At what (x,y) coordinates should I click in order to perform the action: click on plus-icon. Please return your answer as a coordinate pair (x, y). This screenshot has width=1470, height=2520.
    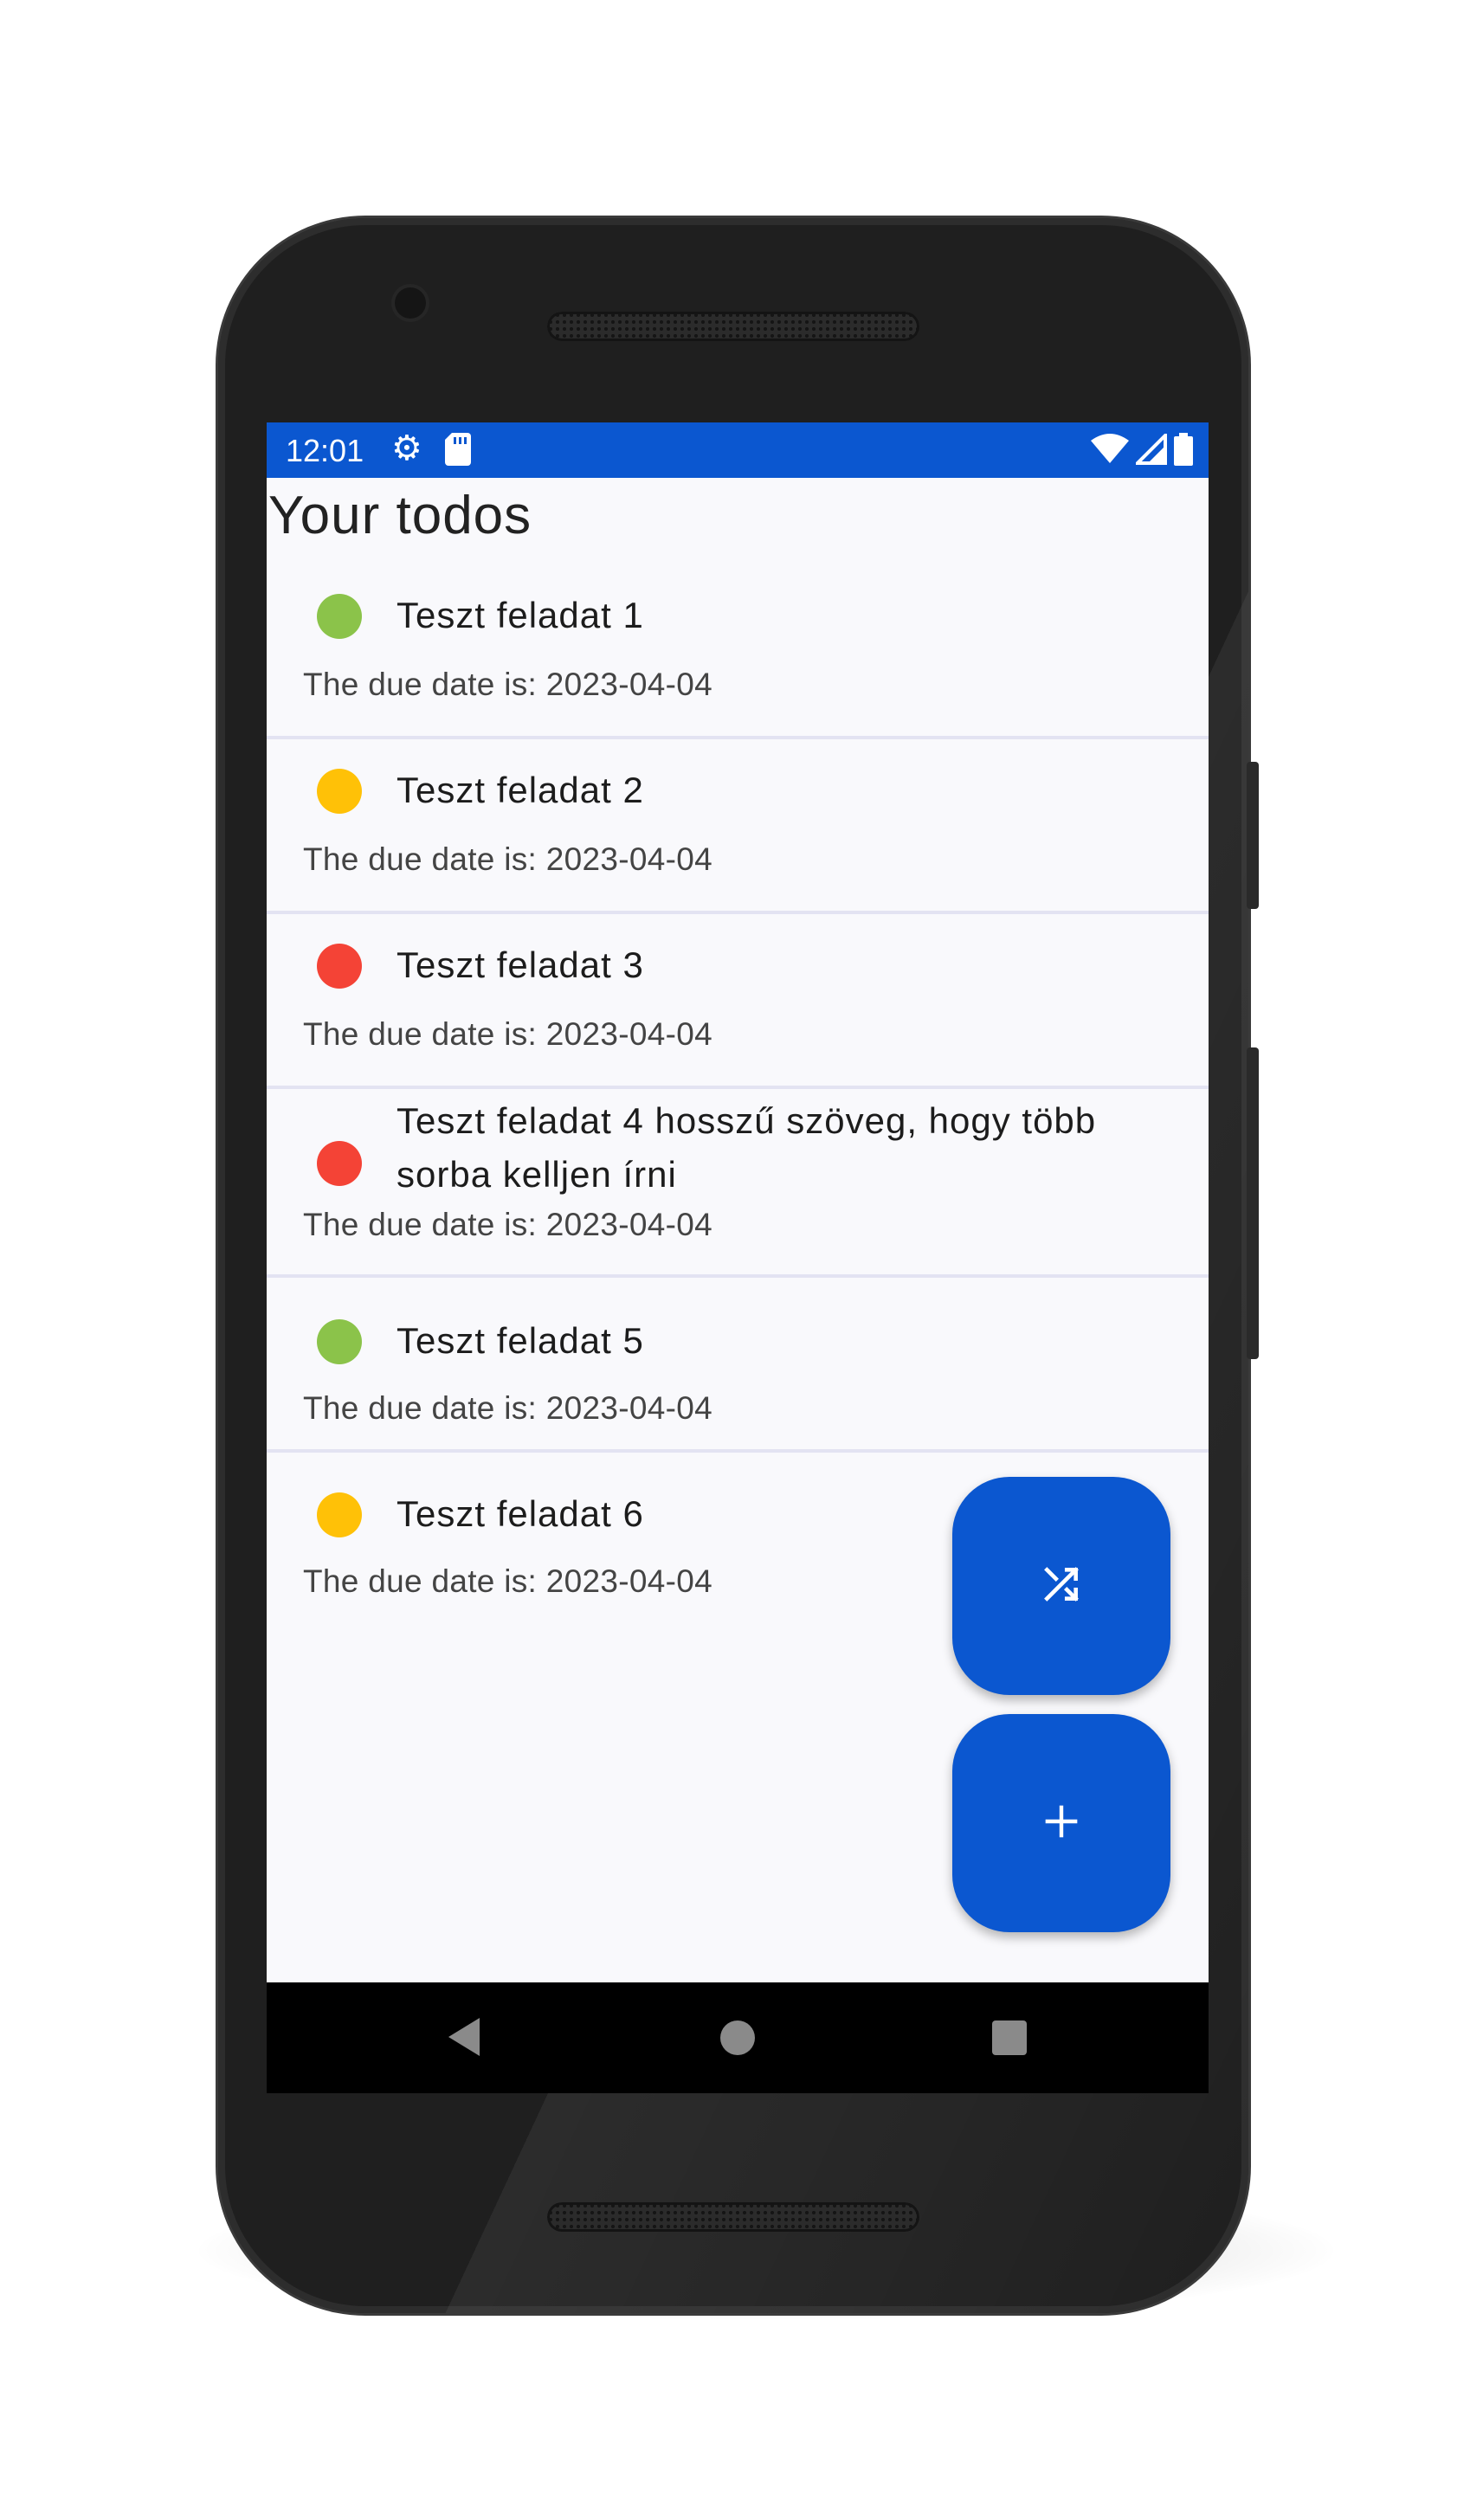
    Looking at the image, I should click on (1061, 1823).